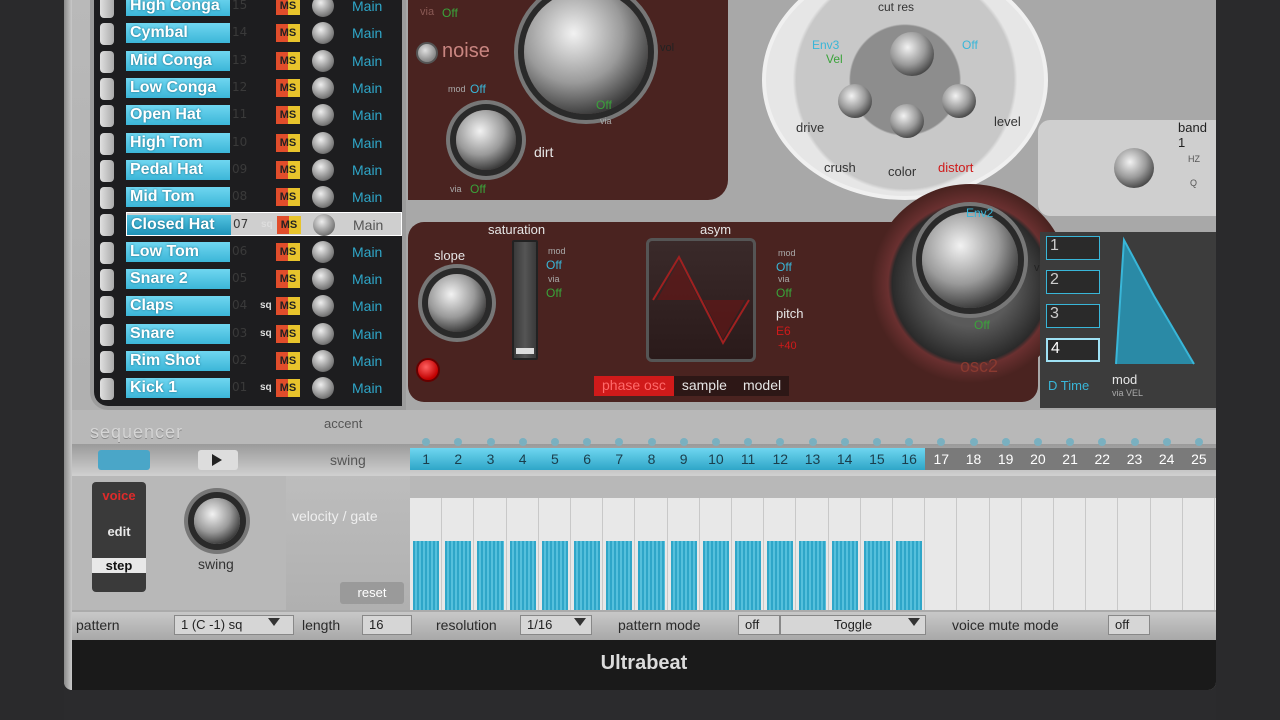  What do you see at coordinates (372, 593) in the screenshot?
I see `reset-button: reset` at bounding box center [372, 593].